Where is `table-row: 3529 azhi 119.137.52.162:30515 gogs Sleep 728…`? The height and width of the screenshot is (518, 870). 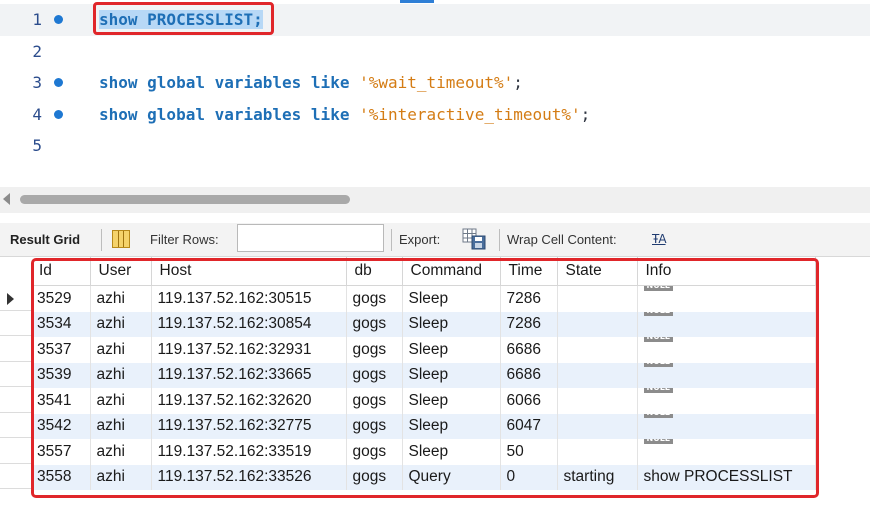
table-row: 3529 azhi 119.137.52.162:30515 gogs Sleep 728… is located at coordinates (423, 298).